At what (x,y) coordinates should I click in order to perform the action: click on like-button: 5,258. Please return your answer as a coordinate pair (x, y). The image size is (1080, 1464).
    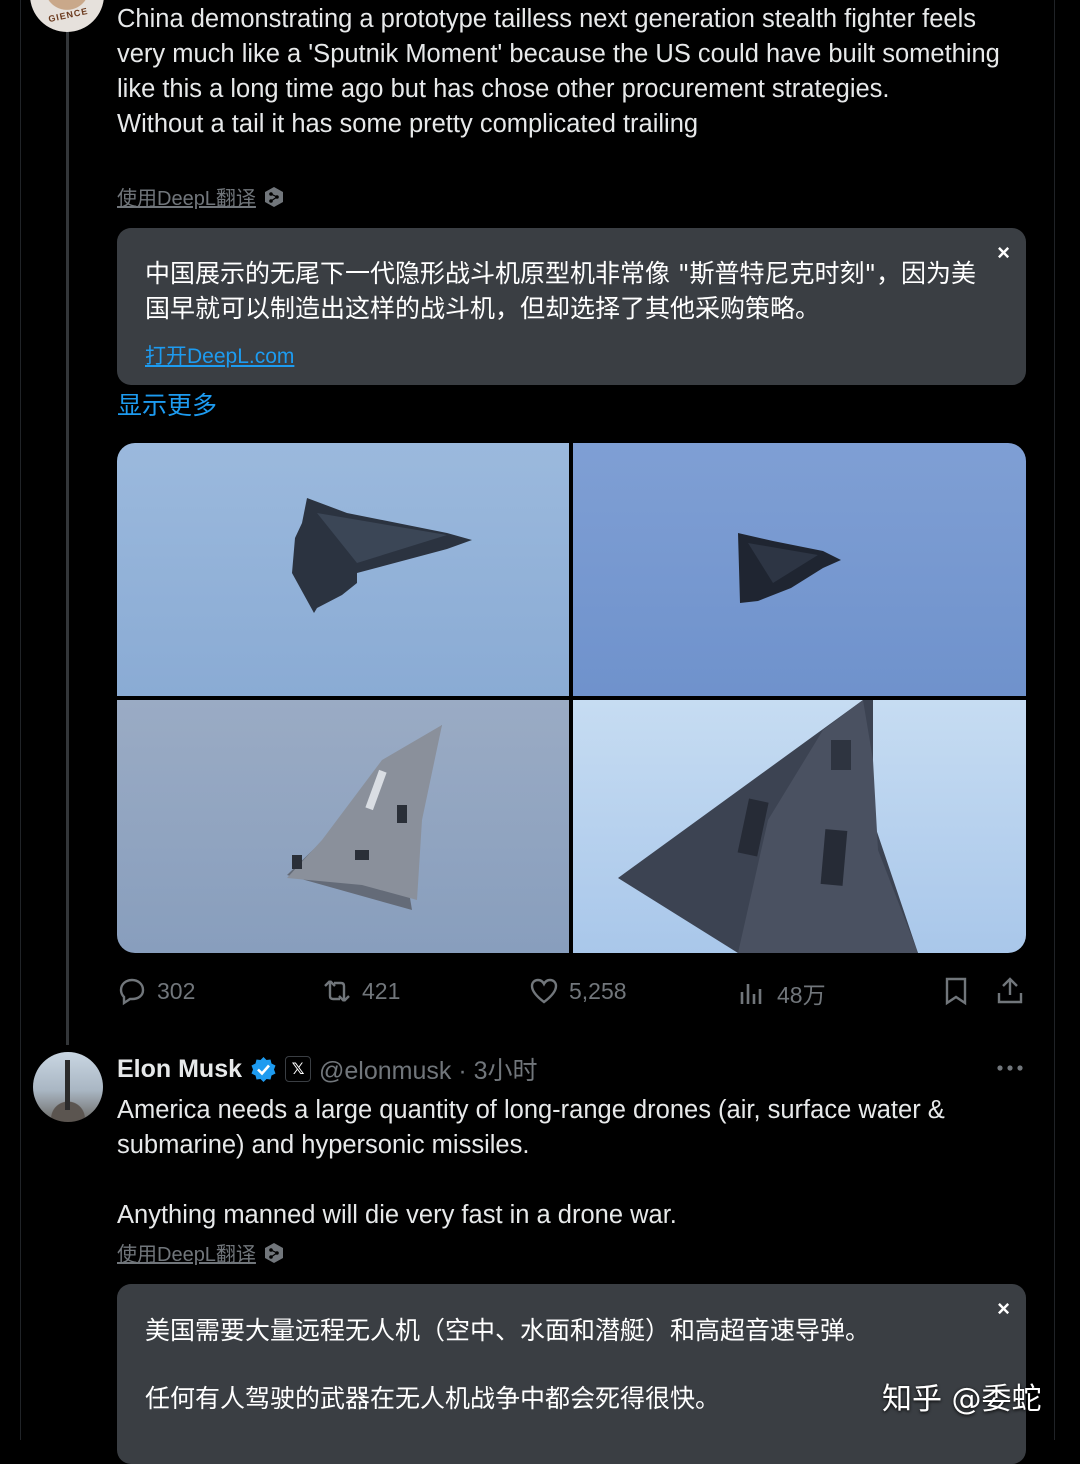
    Looking at the image, I should click on (578, 991).